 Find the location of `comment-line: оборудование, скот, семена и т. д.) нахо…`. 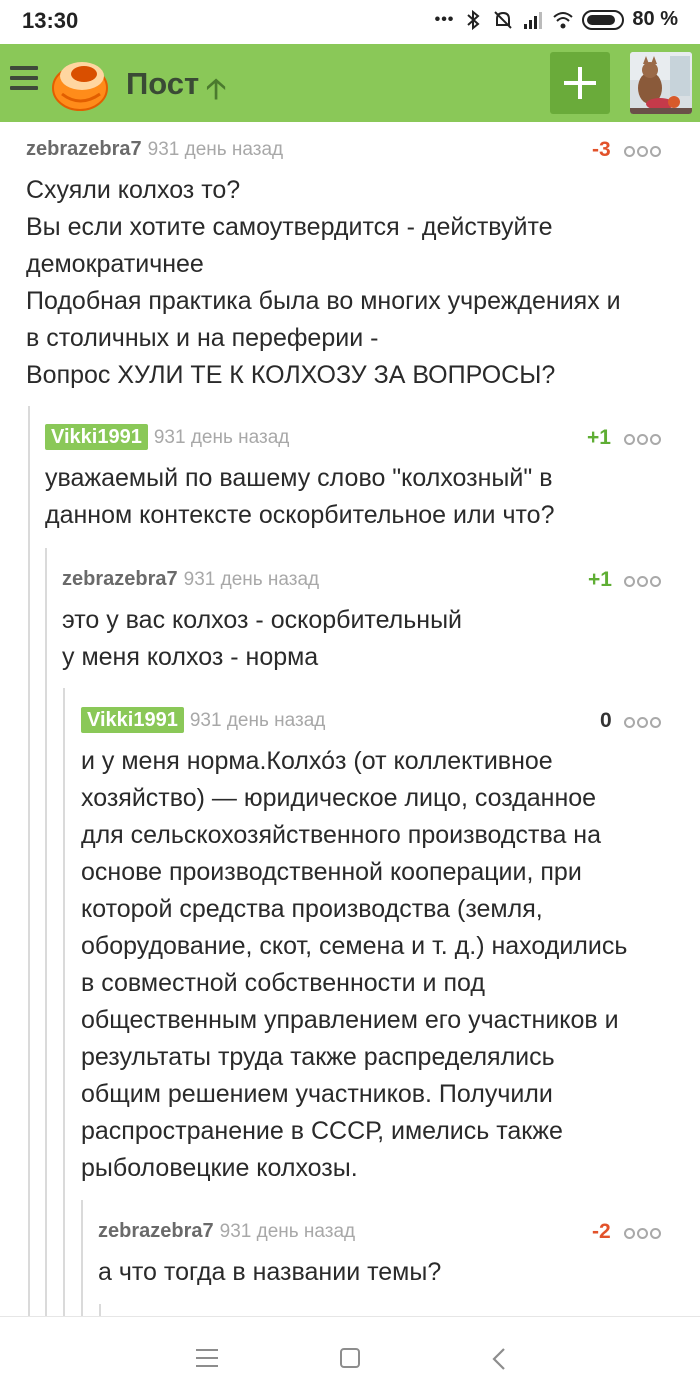

comment-line: оборудование, скот, семена и т. д.) нахо… is located at coordinates (354, 946).